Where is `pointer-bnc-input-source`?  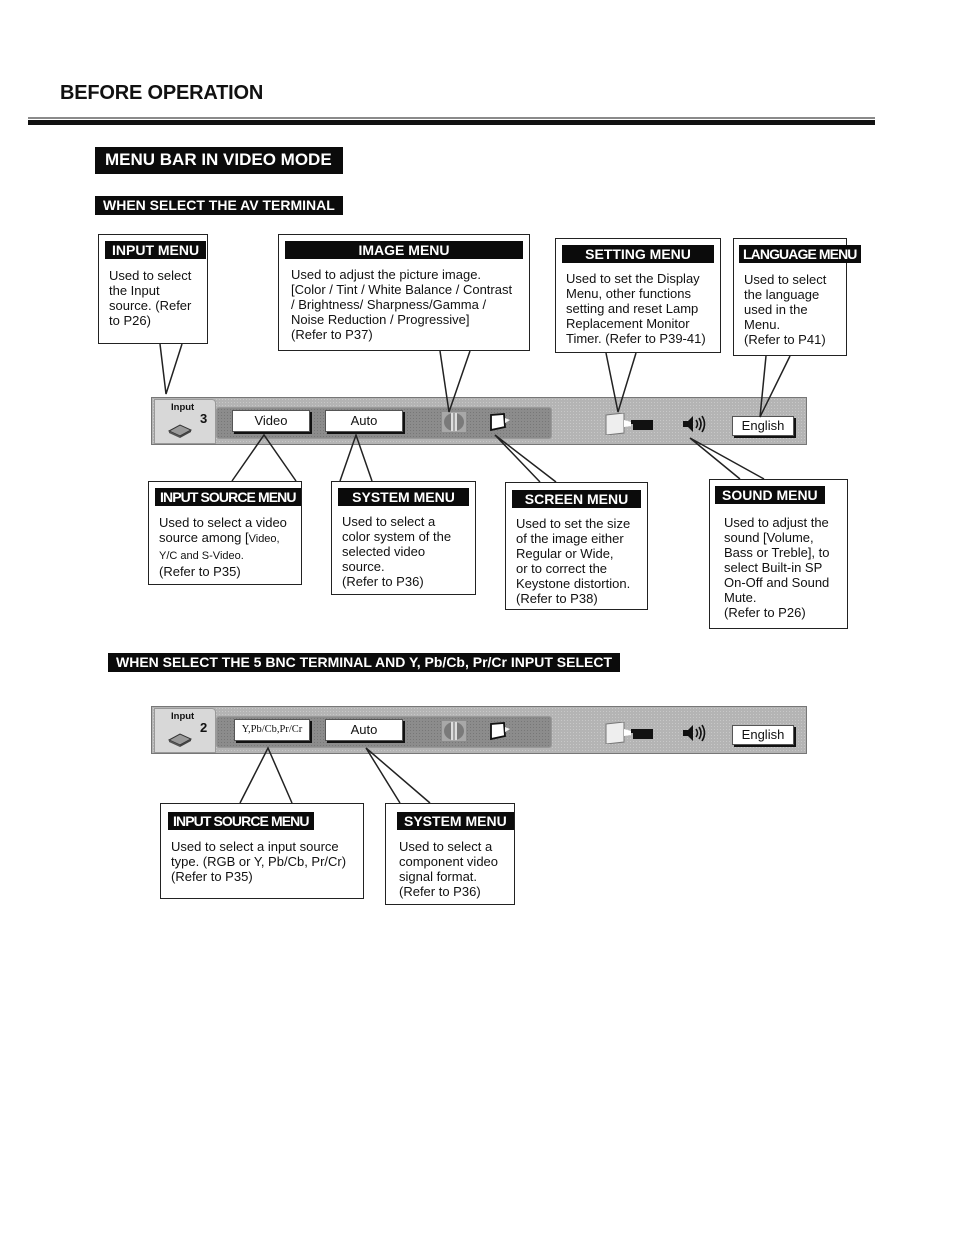
pointer-bnc-input-source is located at coordinates (266, 775).